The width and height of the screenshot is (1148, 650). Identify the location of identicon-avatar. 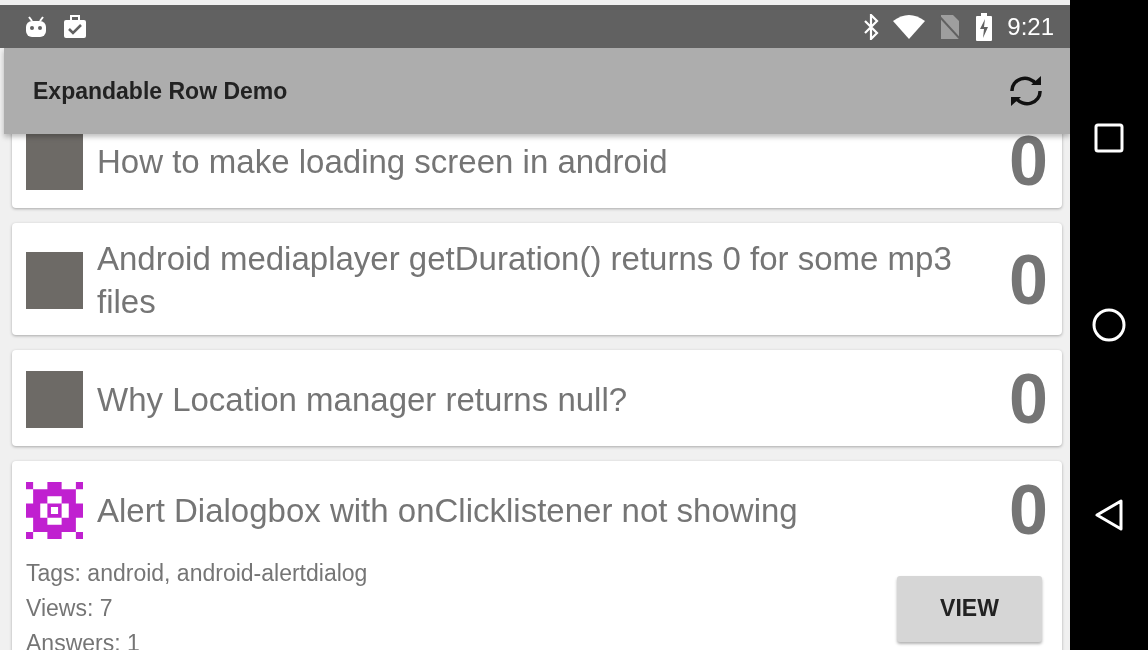
(54, 510).